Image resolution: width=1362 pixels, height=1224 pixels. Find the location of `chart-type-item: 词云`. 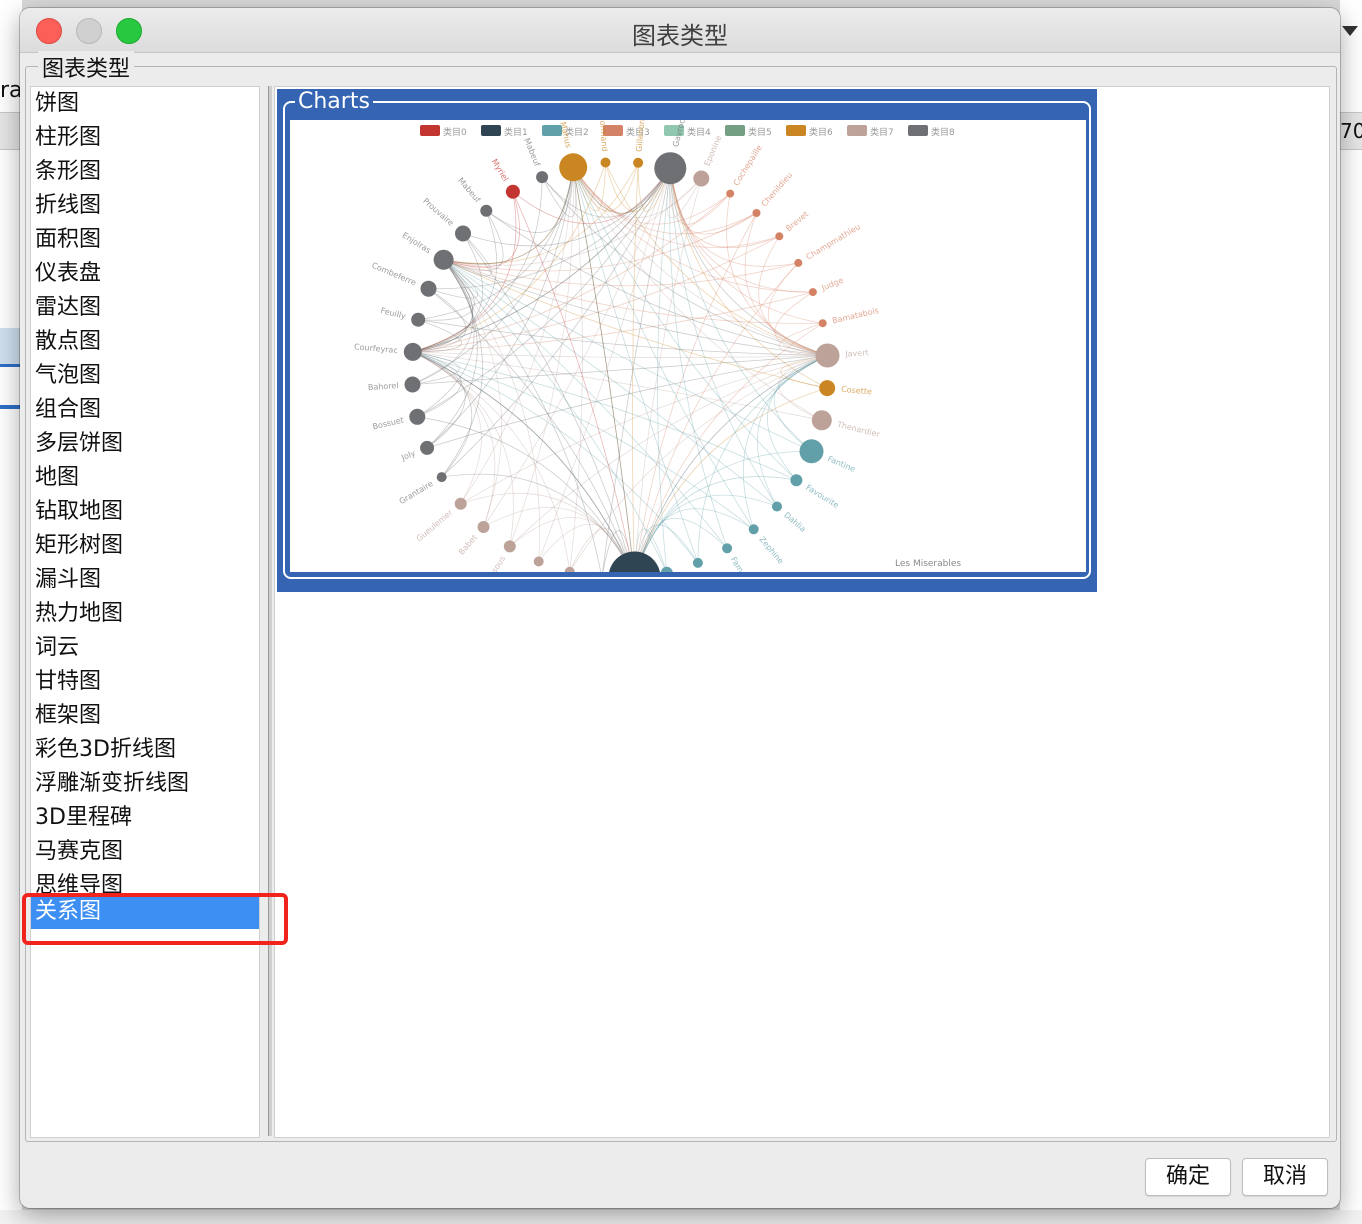

chart-type-item: 词云 is located at coordinates (145, 648).